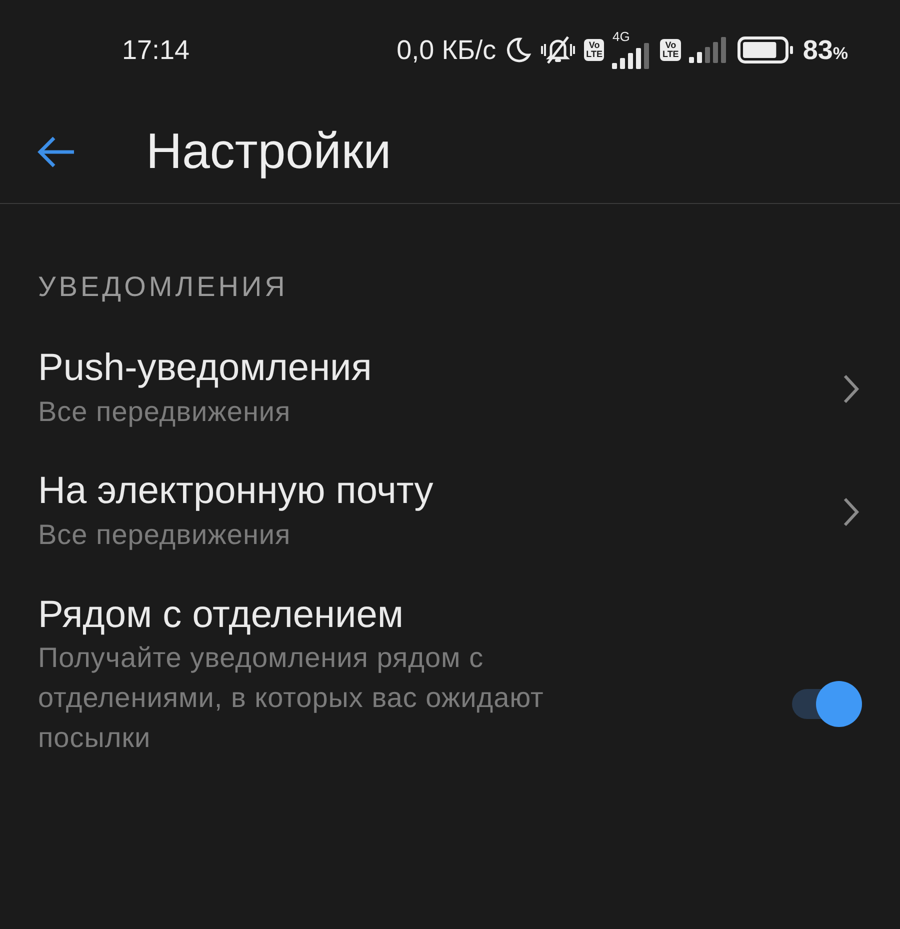 Image resolution: width=900 pixels, height=929 pixels. What do you see at coordinates (205, 368) in the screenshot?
I see `item-title: Push-уведомления` at bounding box center [205, 368].